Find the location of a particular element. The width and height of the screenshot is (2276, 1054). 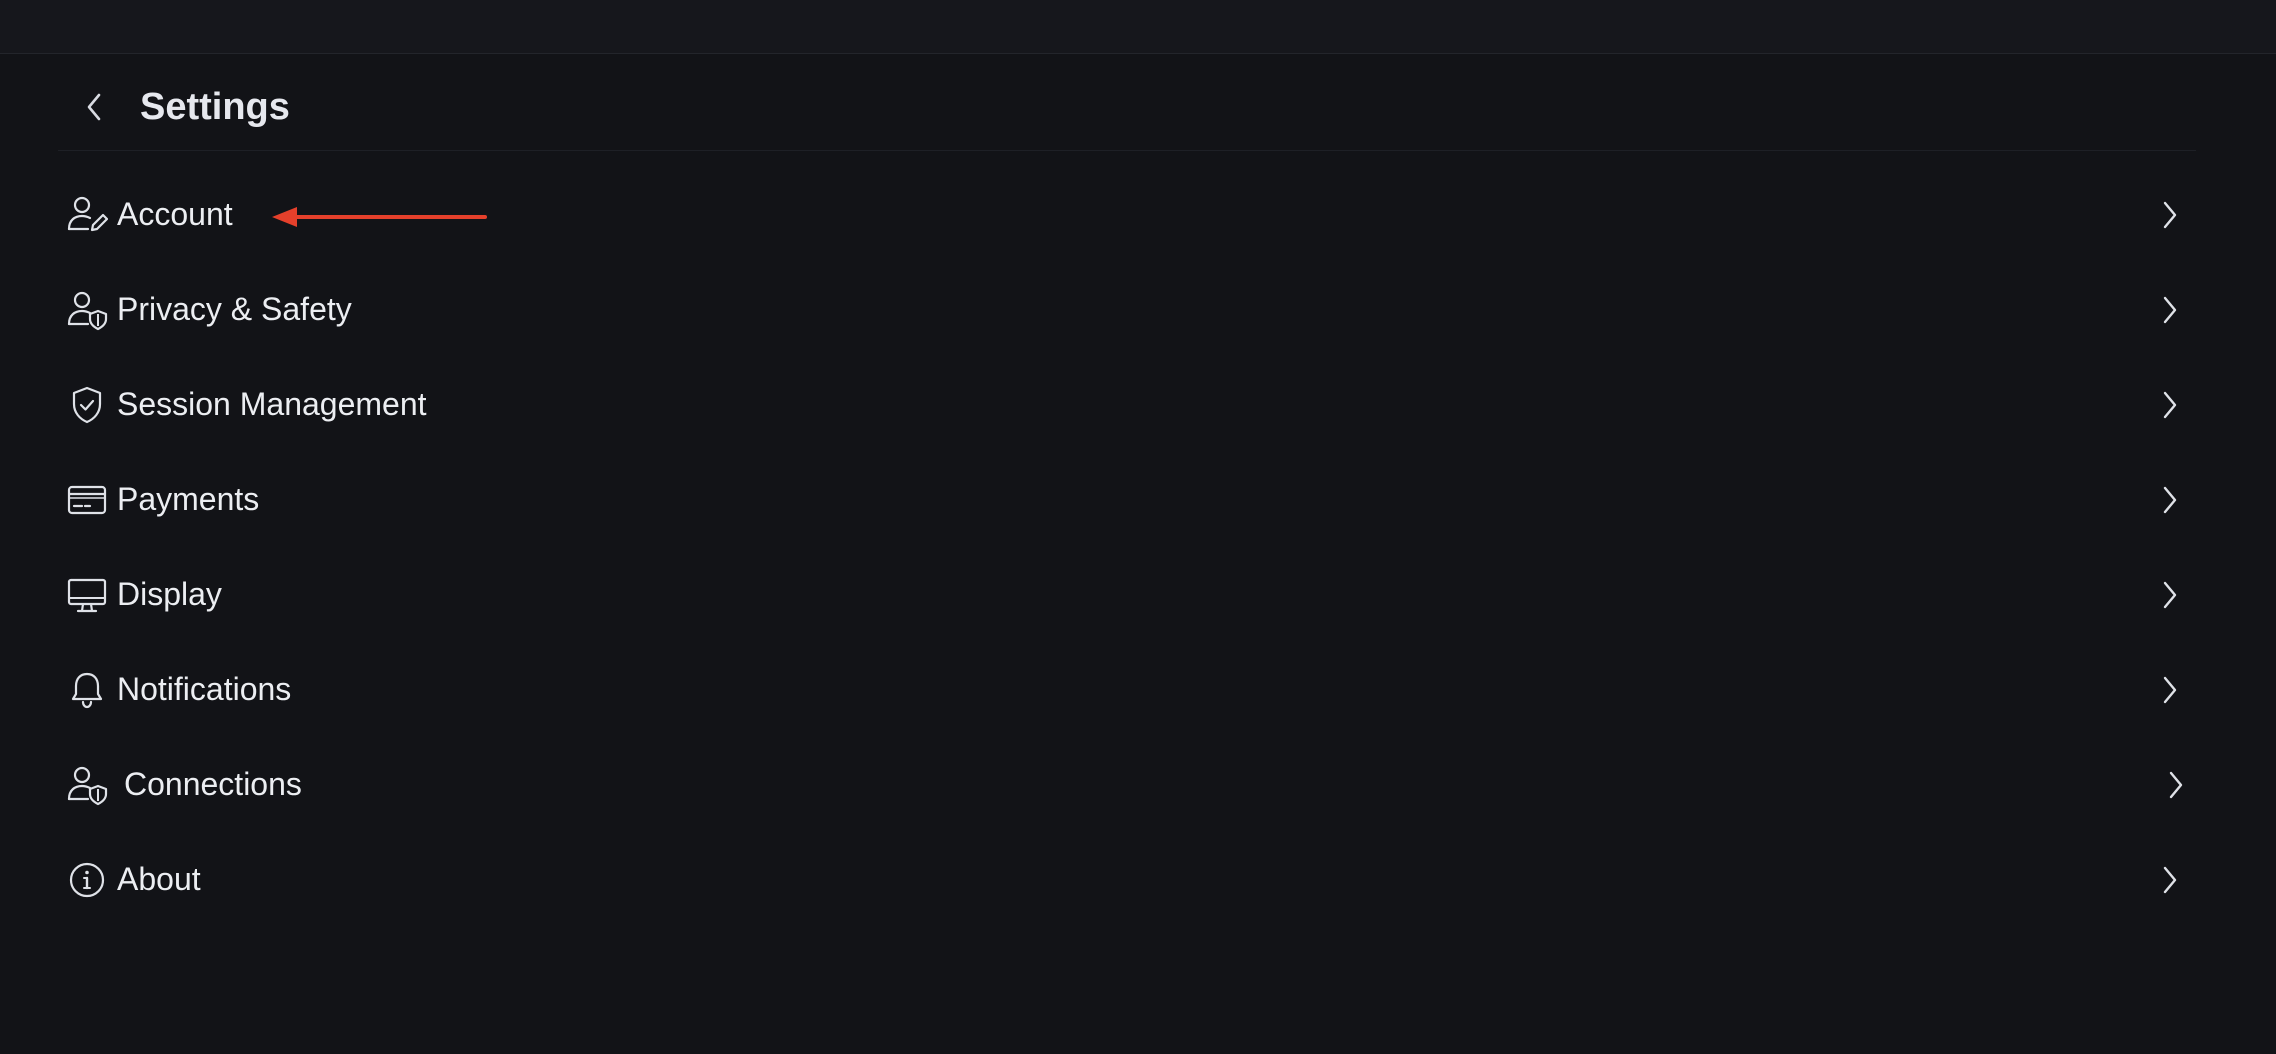

menu-item-label: Account is located at coordinates (175, 214).